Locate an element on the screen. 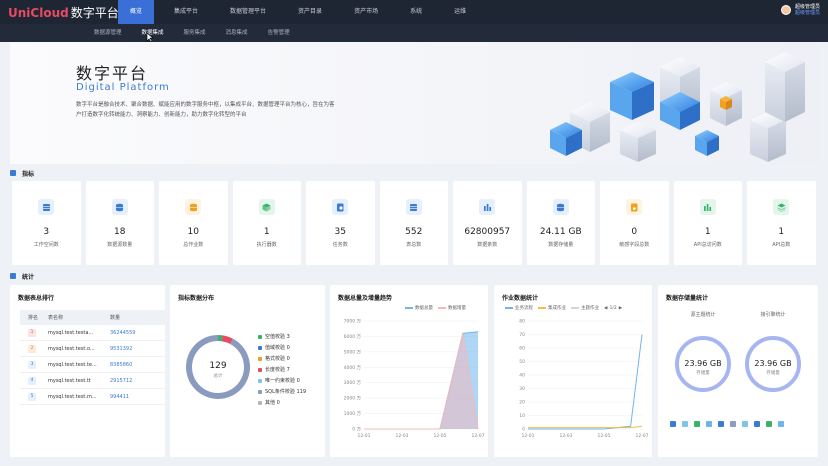 This screenshot has width=828, height=466. isometric-illustration is located at coordinates (677, 107).